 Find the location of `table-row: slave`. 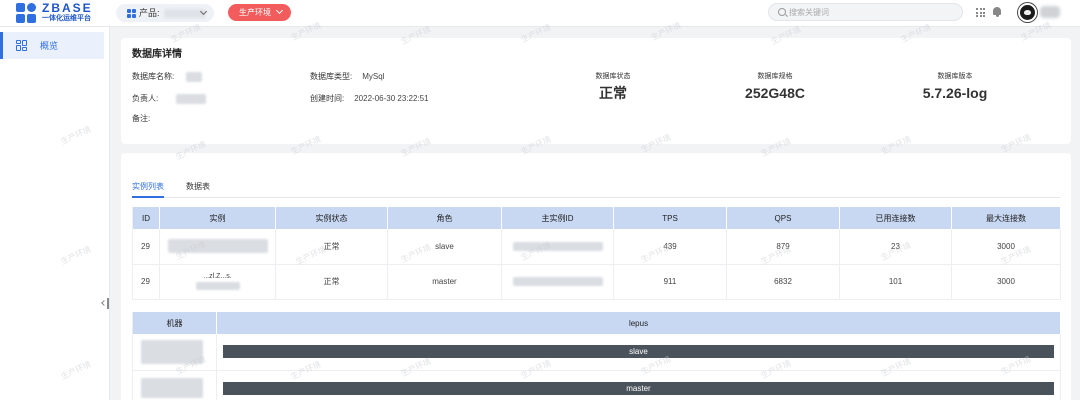

table-row: slave is located at coordinates (596, 352).